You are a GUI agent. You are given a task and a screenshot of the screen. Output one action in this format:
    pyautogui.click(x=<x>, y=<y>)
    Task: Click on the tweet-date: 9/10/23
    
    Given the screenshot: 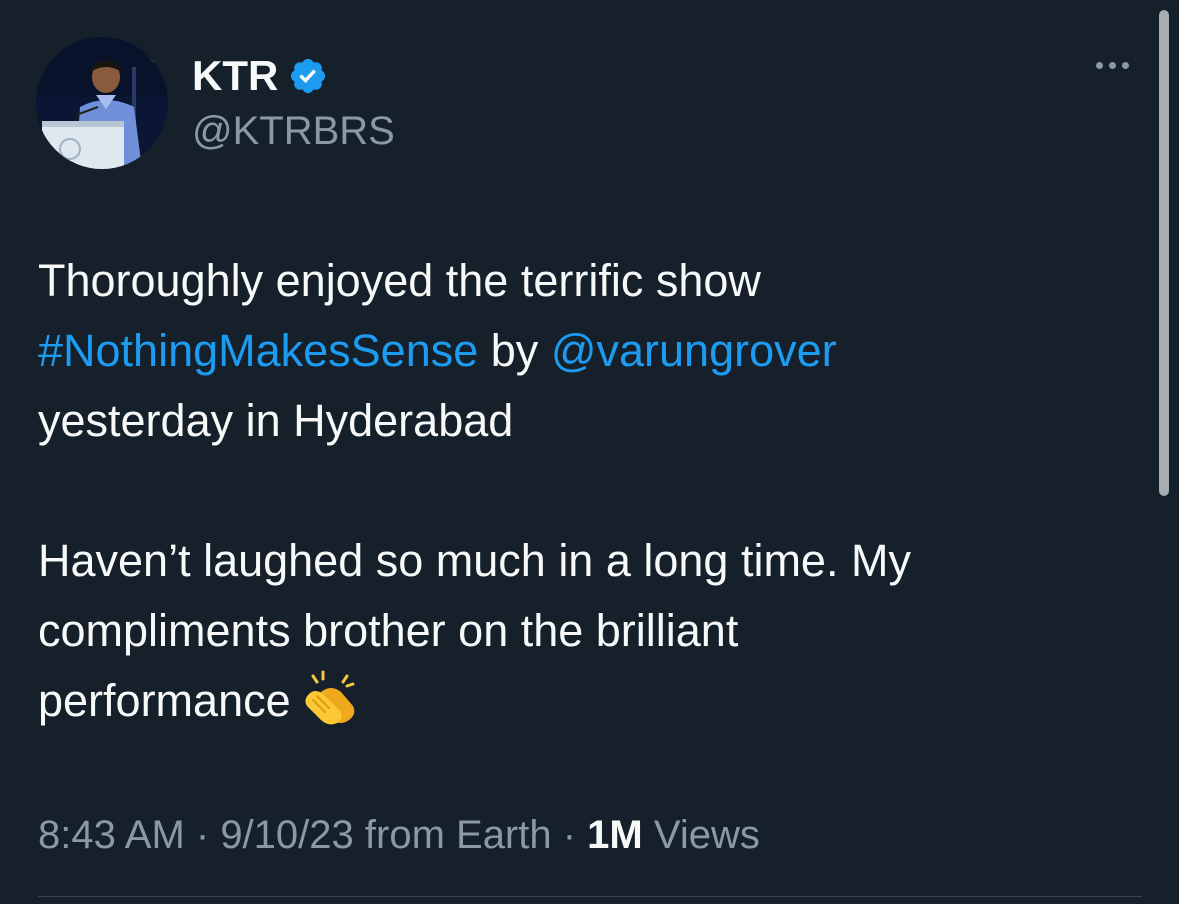 What is the action you would take?
    pyautogui.click(x=286, y=835)
    